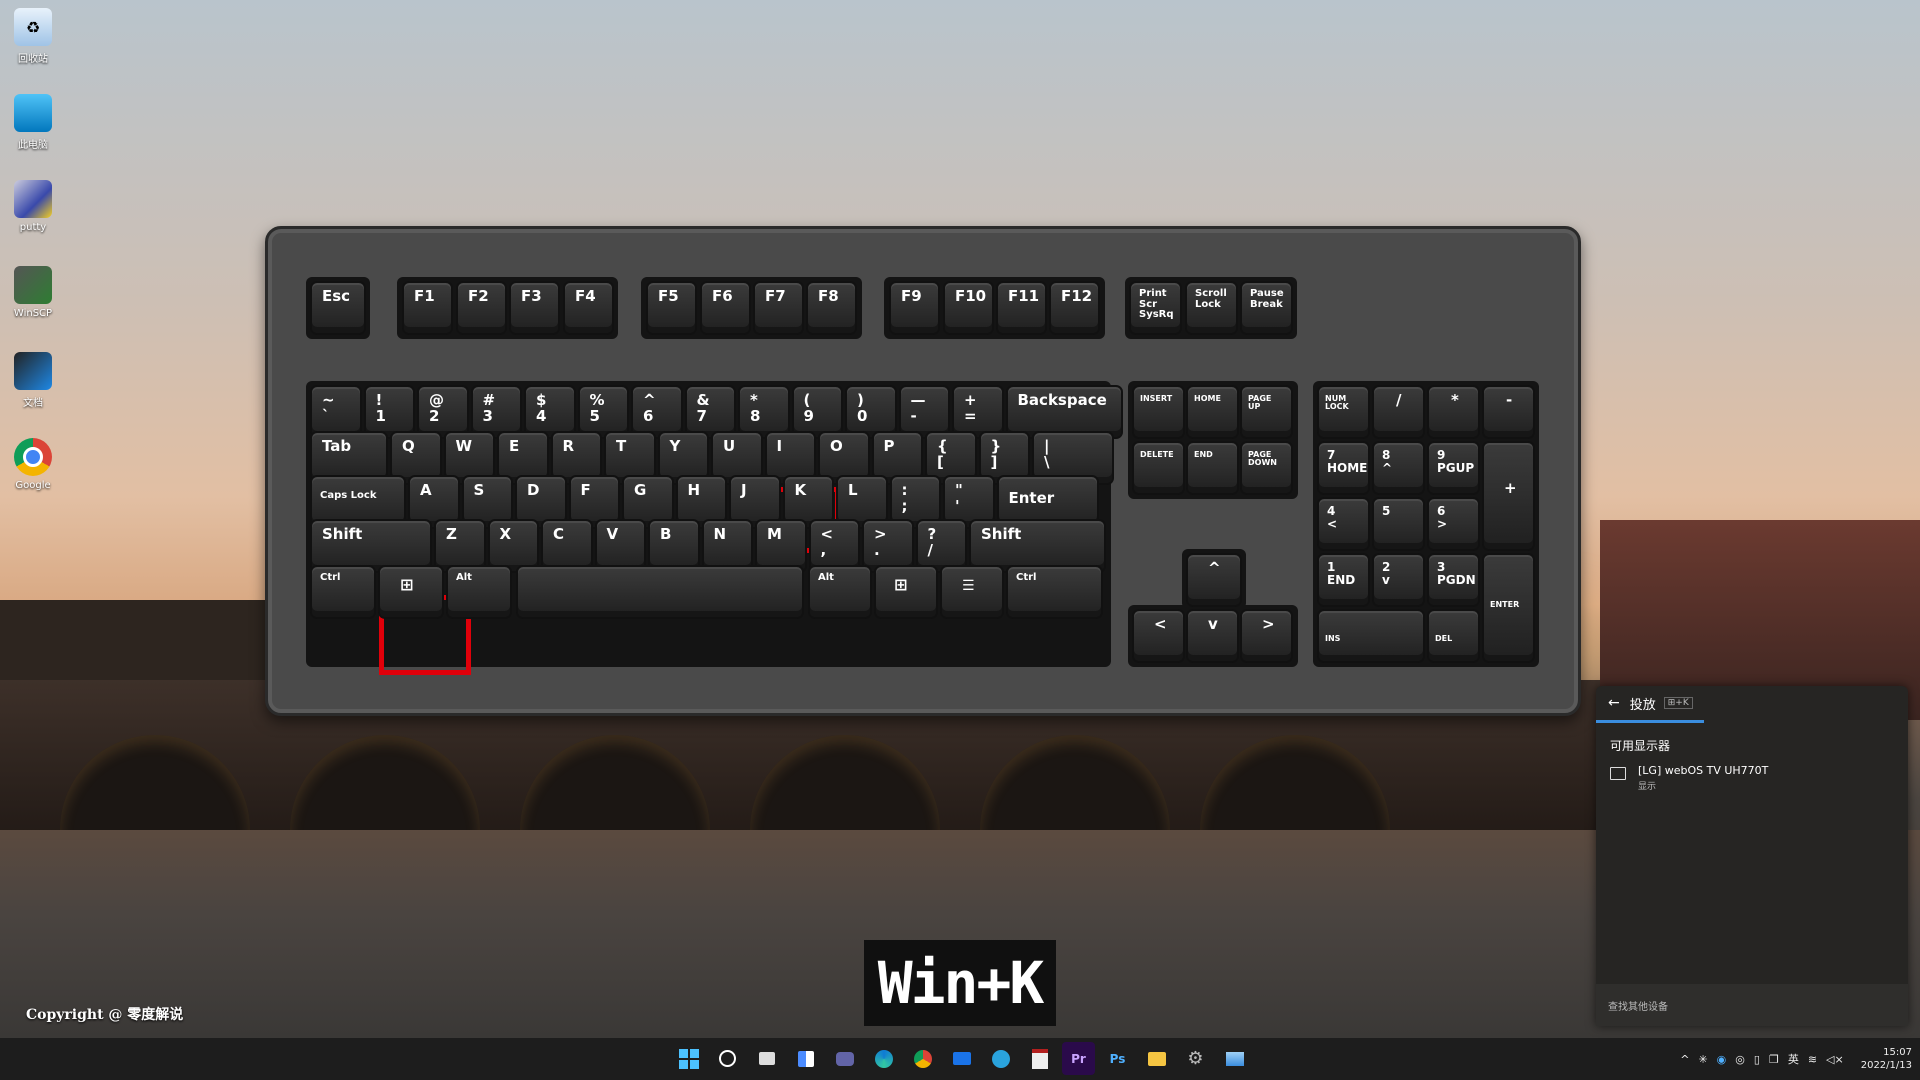 The image size is (1920, 1080). I want to click on key-num-lock: NUM LOCK, so click(1343, 412).